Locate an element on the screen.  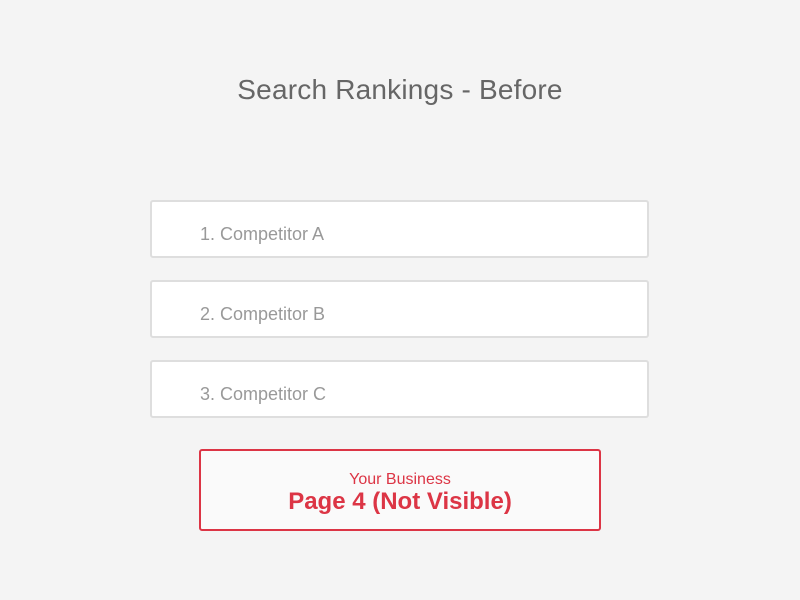
ranking-item-1: 1. Competitor A is located at coordinates (399, 229).